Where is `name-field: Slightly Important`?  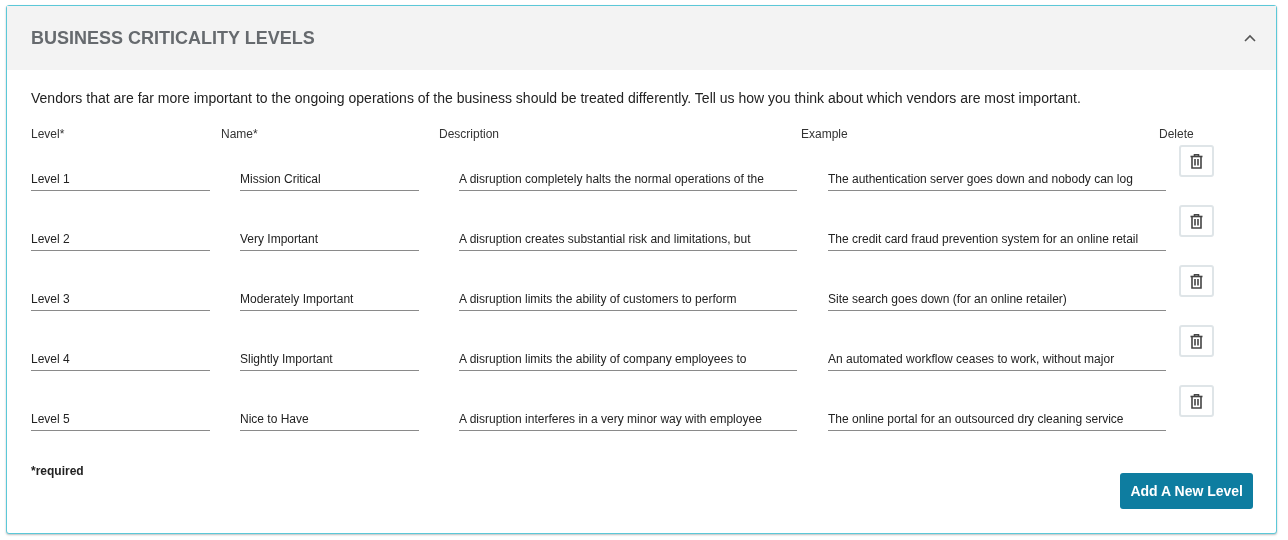 name-field: Slightly Important is located at coordinates (329, 360).